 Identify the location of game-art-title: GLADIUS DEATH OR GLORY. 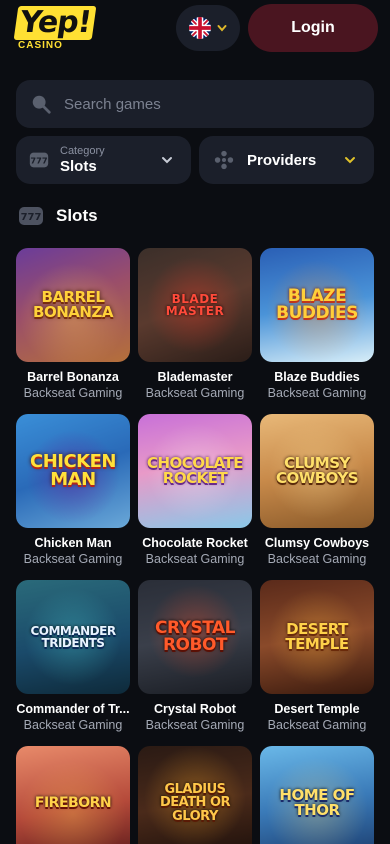
(195, 803).